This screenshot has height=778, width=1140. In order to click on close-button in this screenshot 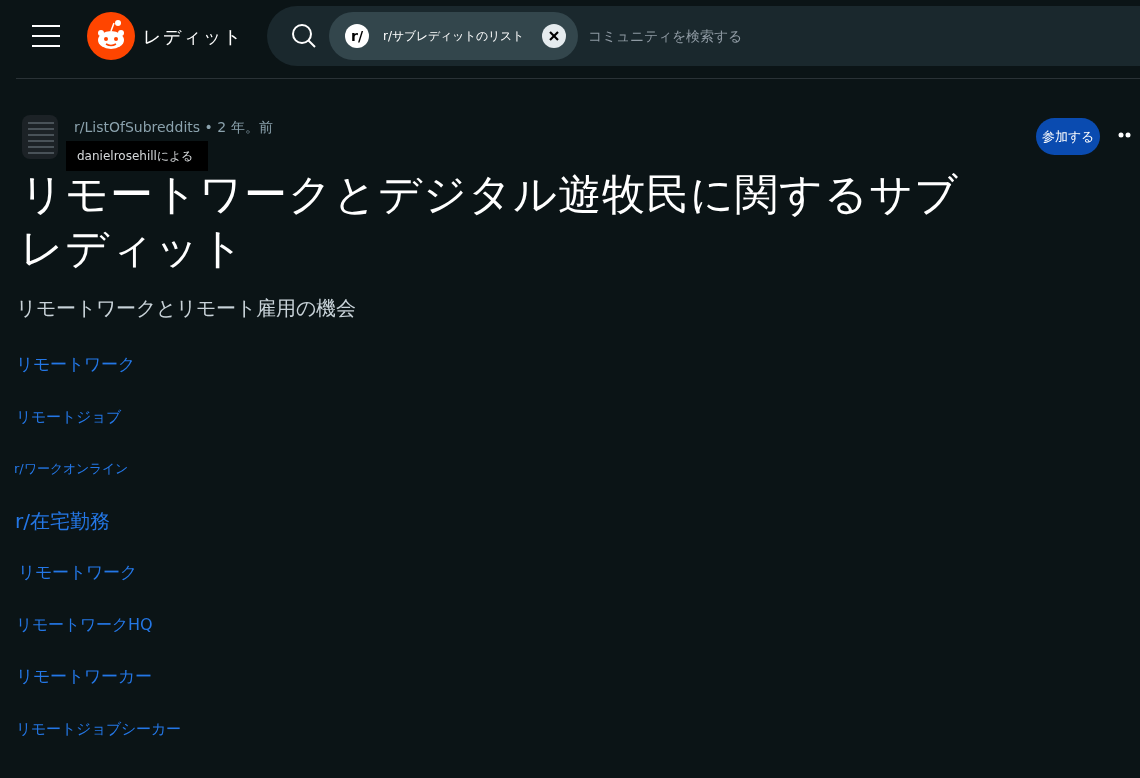, I will do `click(554, 36)`.